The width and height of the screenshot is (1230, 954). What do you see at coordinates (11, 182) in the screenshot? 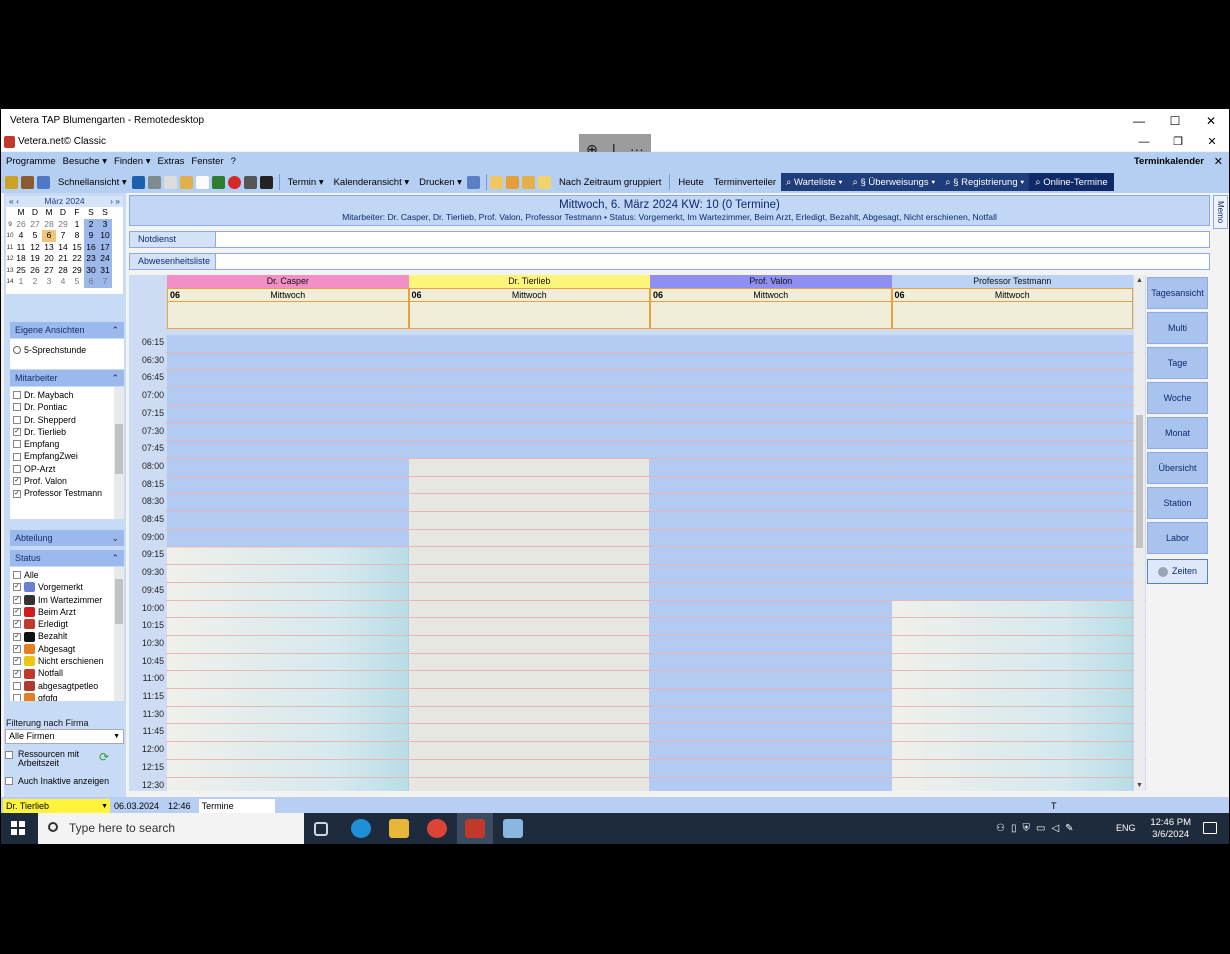
I see `refresh-icon` at bounding box center [11, 182].